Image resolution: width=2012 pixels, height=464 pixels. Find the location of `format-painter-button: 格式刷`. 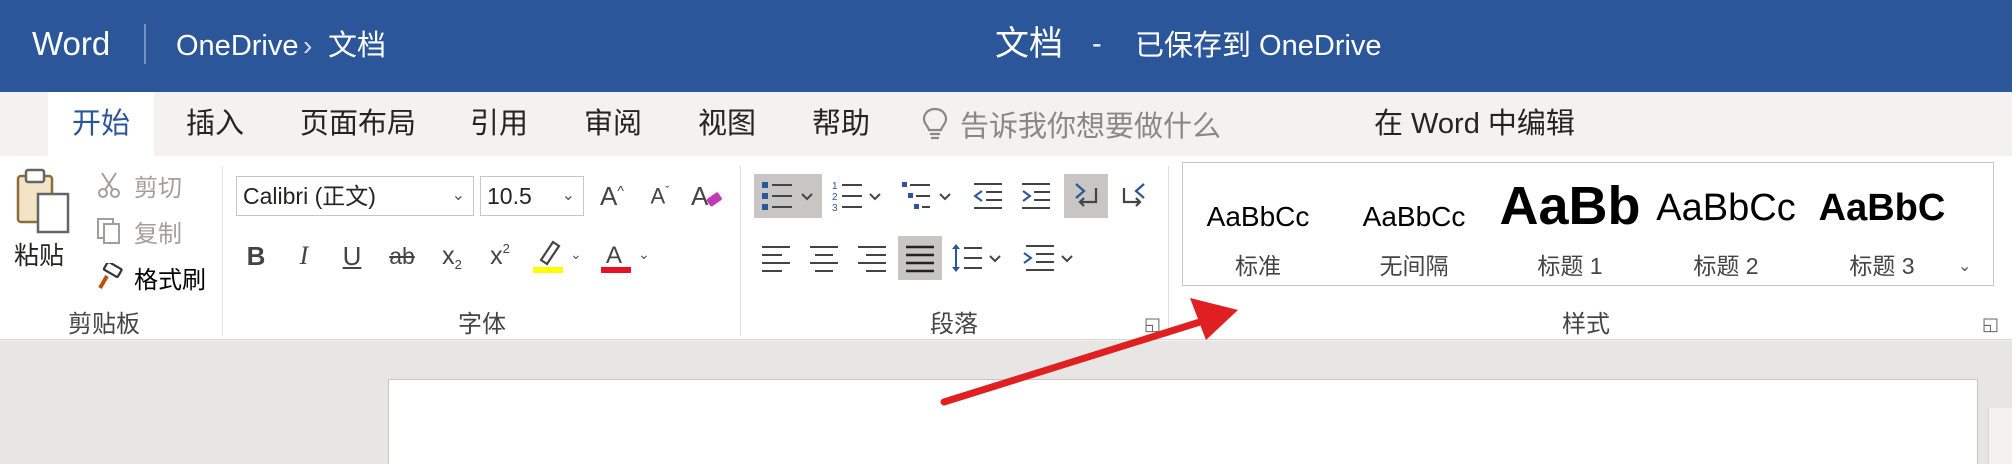

format-painter-button: 格式刷 is located at coordinates (150, 277).